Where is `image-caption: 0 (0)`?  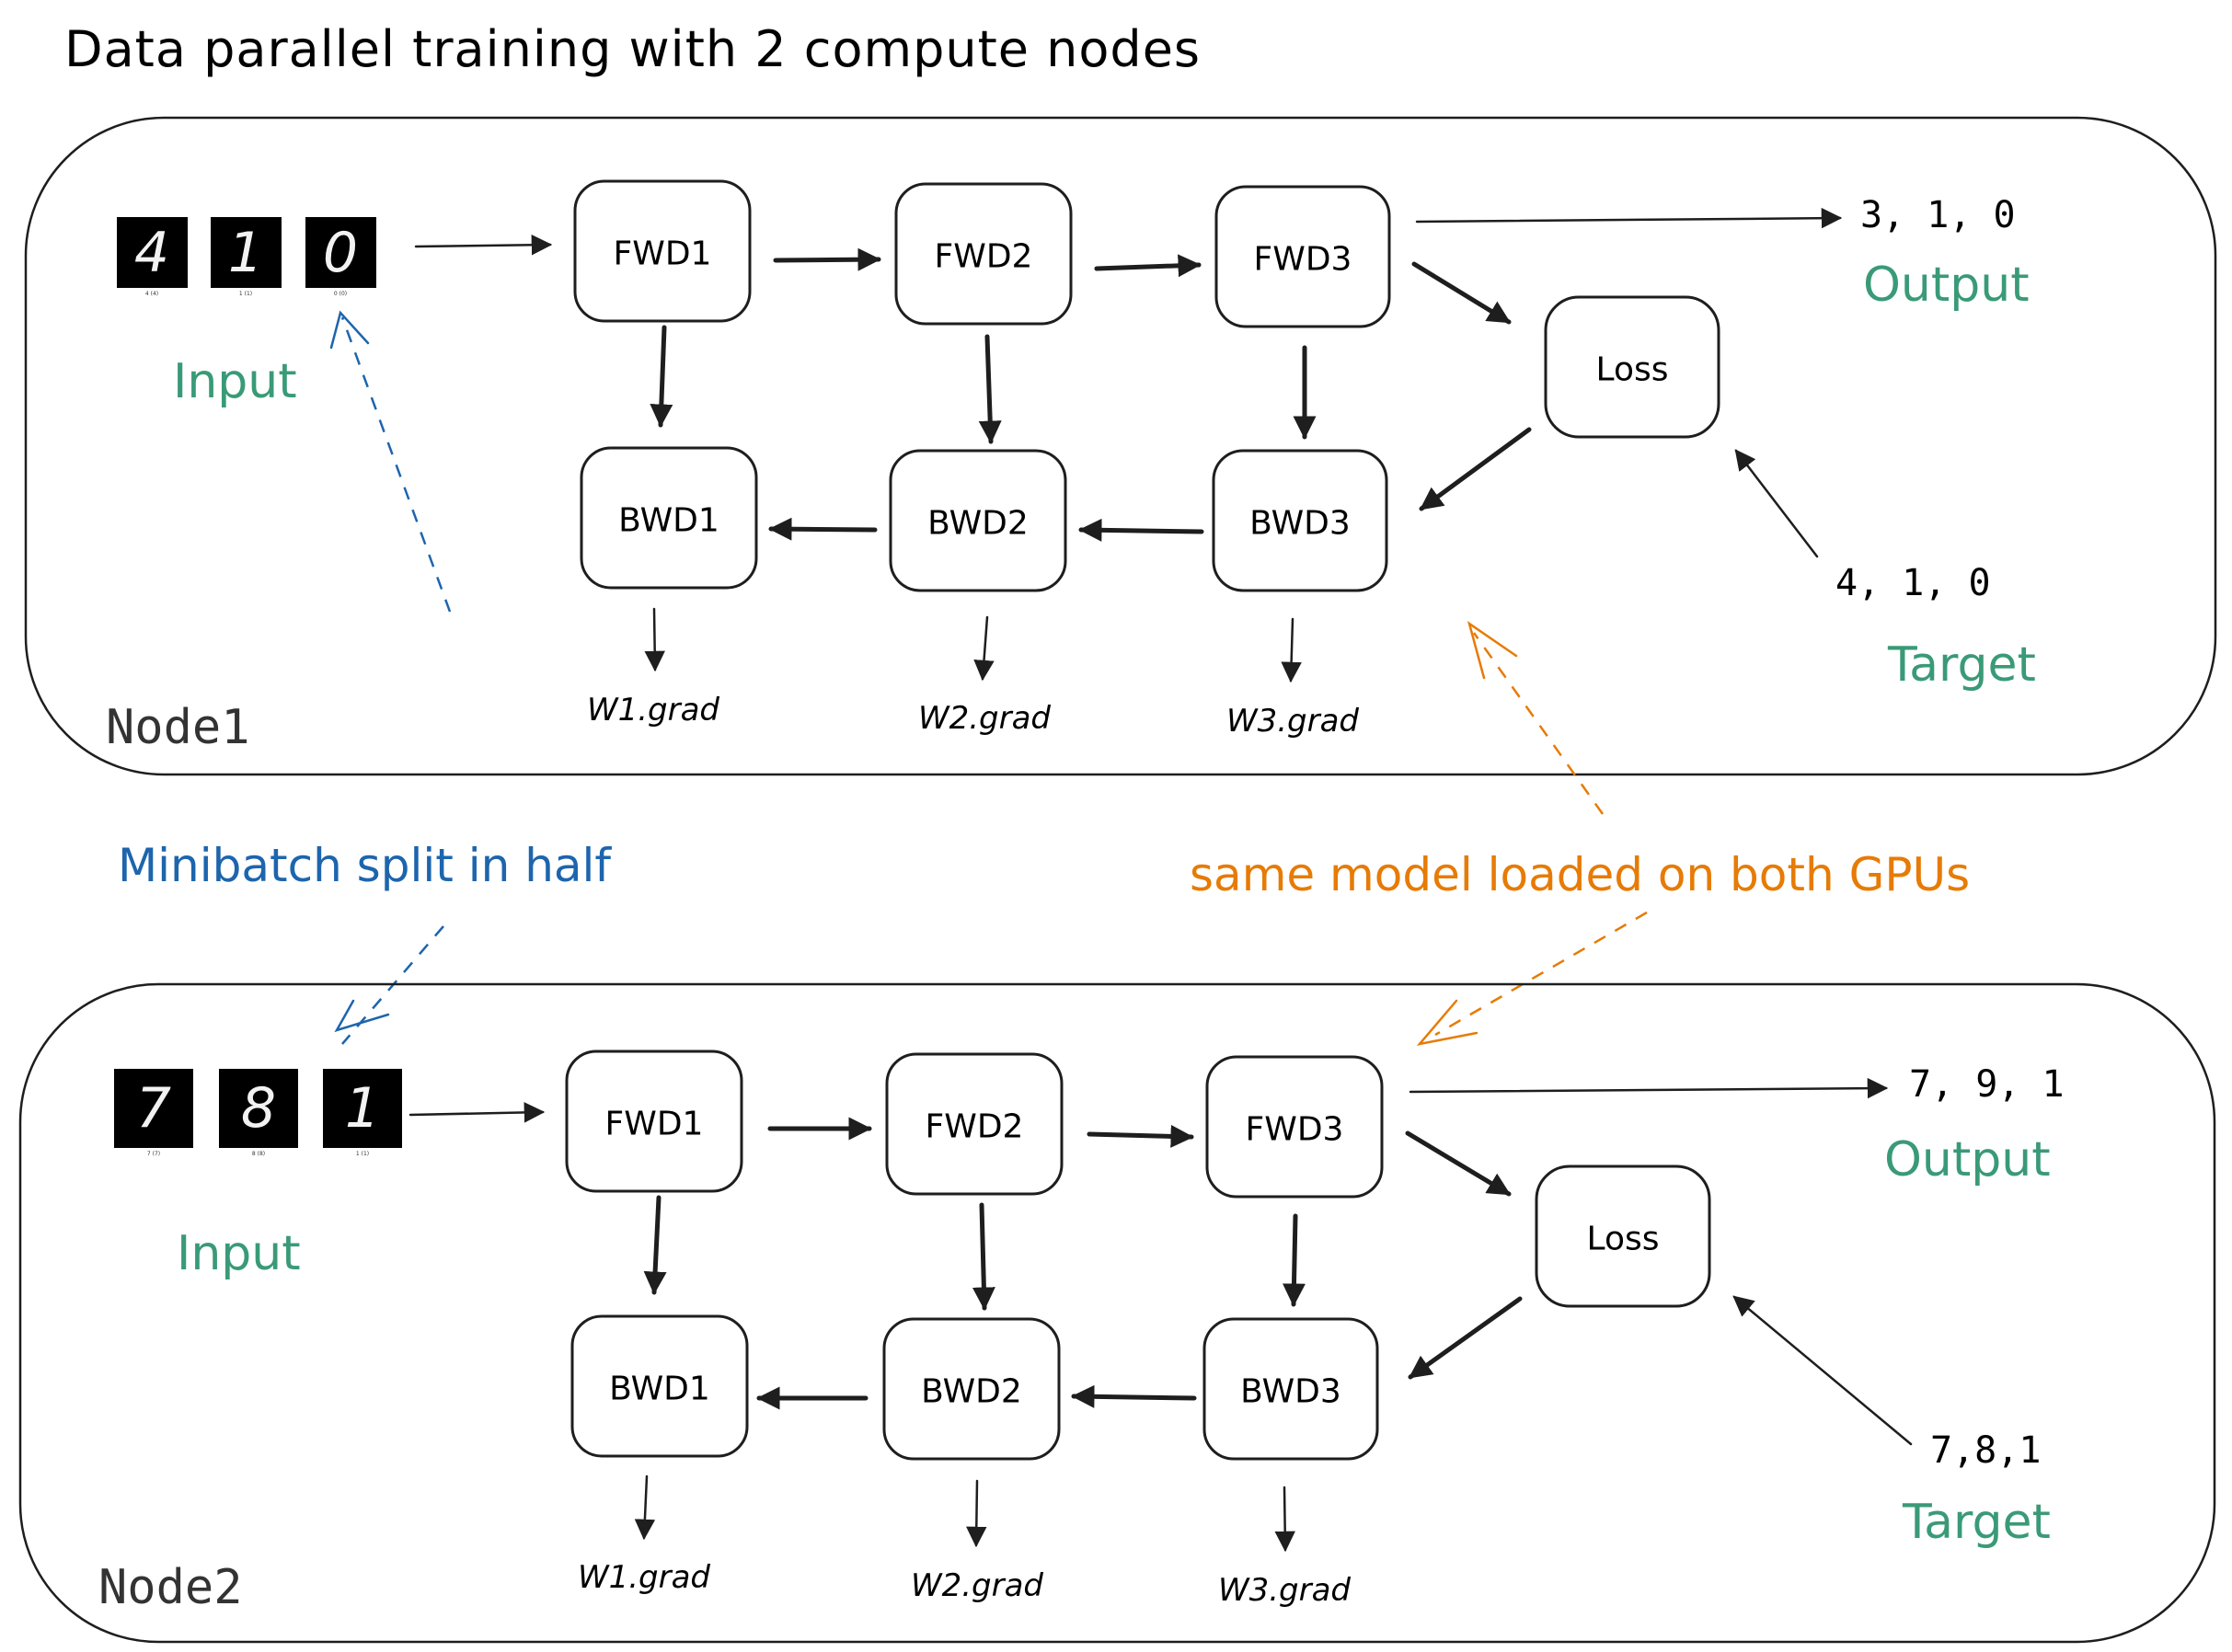 image-caption: 0 (0) is located at coordinates (340, 294).